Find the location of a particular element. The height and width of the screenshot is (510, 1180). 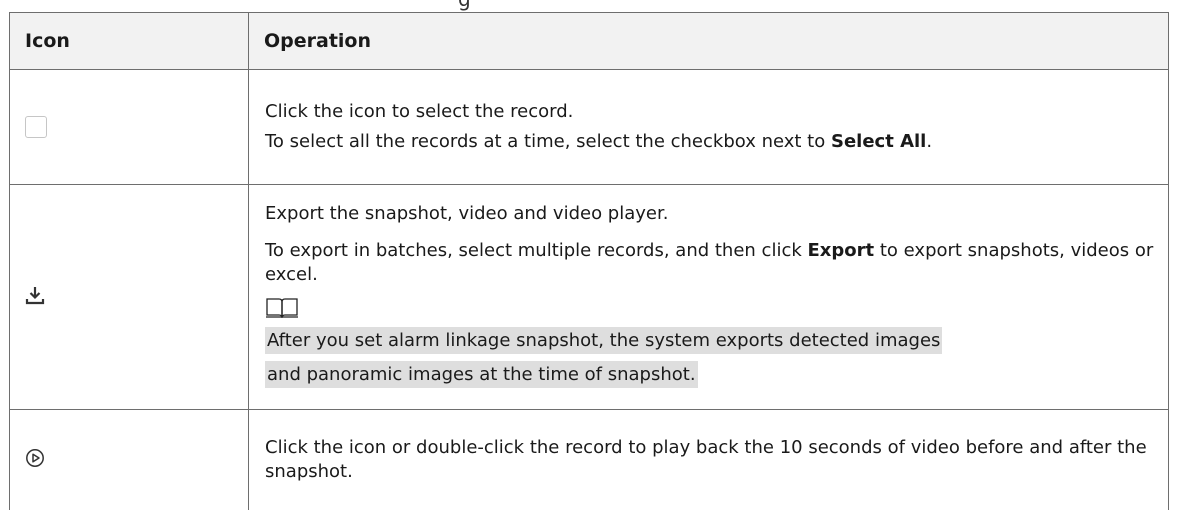

select-all-term: Select All is located at coordinates (878, 141).